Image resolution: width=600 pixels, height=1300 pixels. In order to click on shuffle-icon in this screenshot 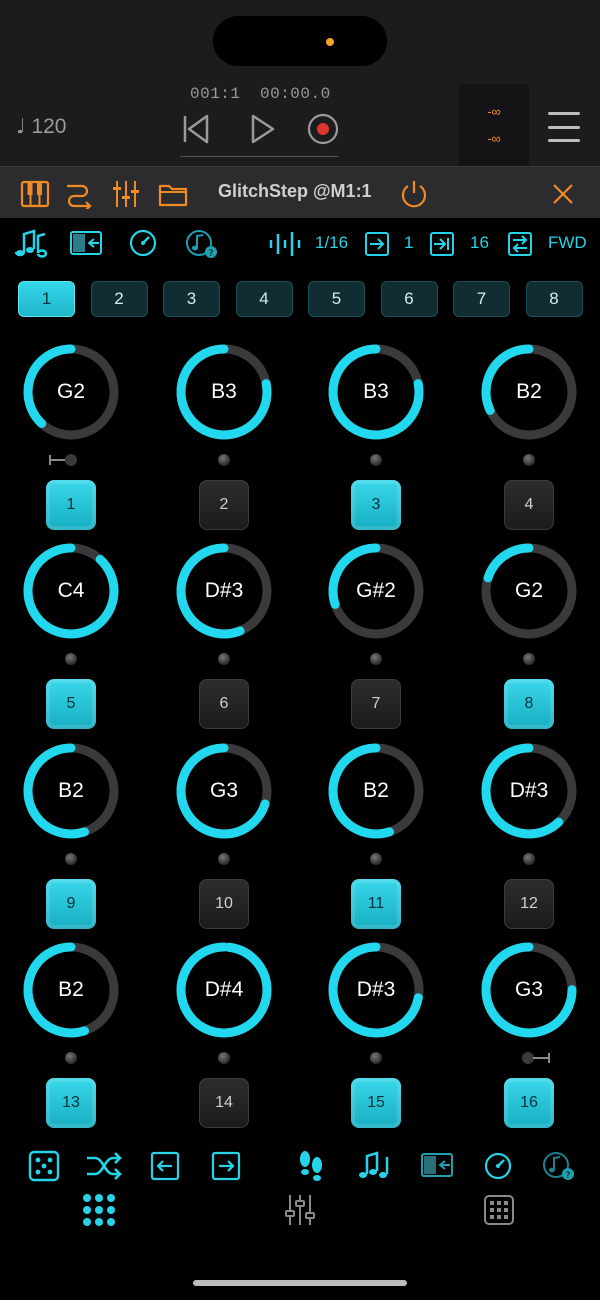, I will do `click(104, 1166)`.